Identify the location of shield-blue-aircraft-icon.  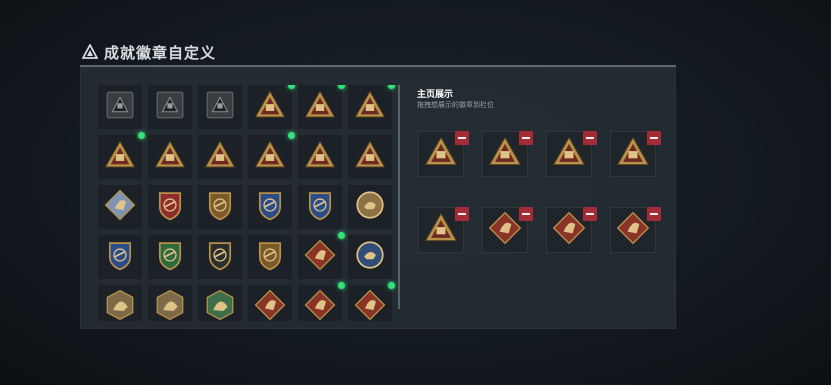
(120, 257).